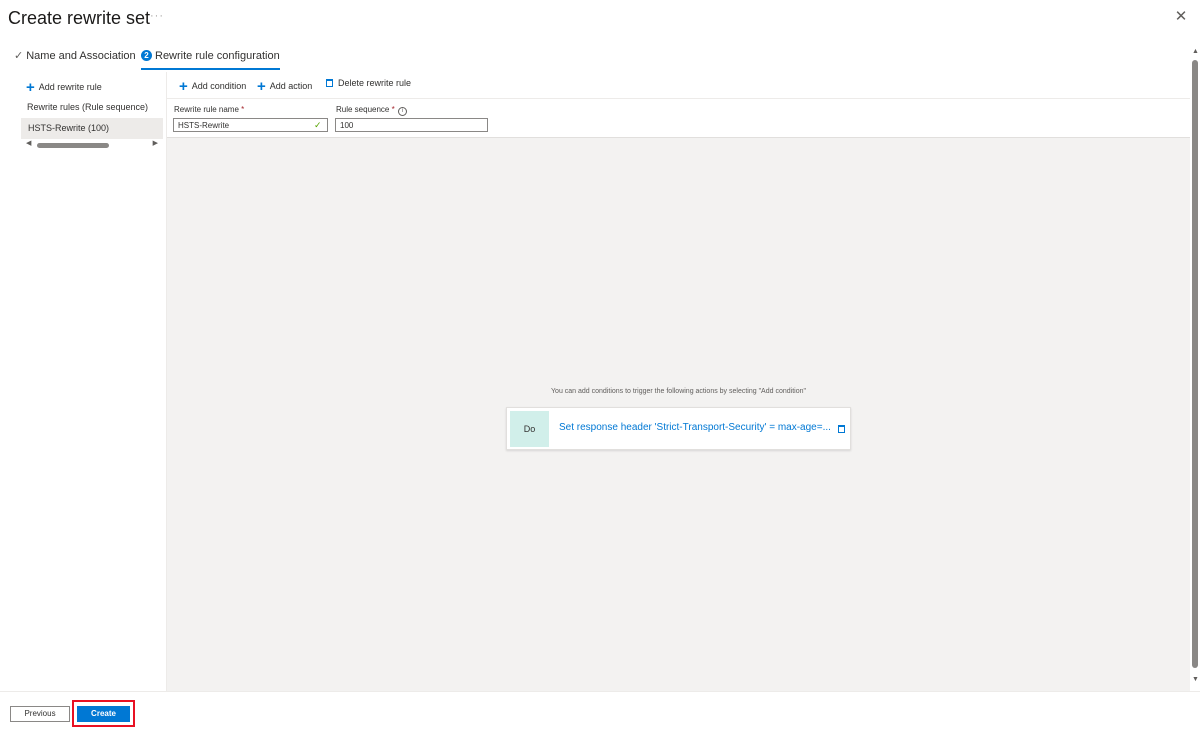  What do you see at coordinates (217, 56) in the screenshot?
I see `tab-label: Rewrite rule configuration` at bounding box center [217, 56].